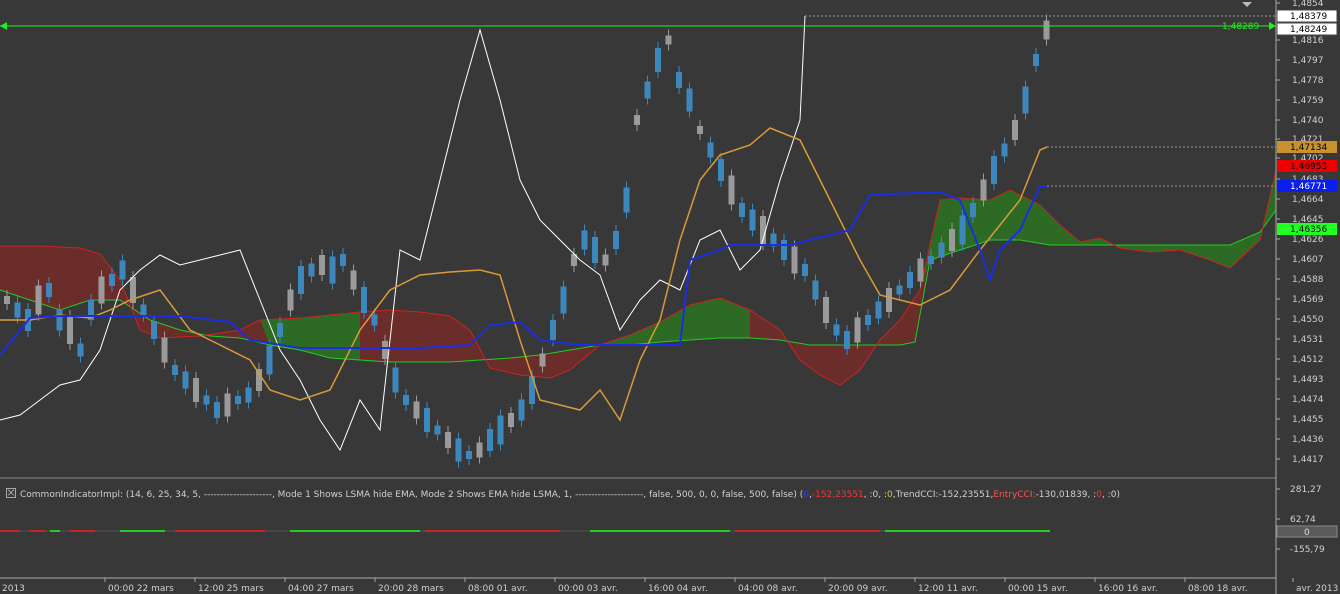 Image resolution: width=1340 pixels, height=594 pixels. I want to click on price-tick-label: 1,4512, so click(1308, 360).